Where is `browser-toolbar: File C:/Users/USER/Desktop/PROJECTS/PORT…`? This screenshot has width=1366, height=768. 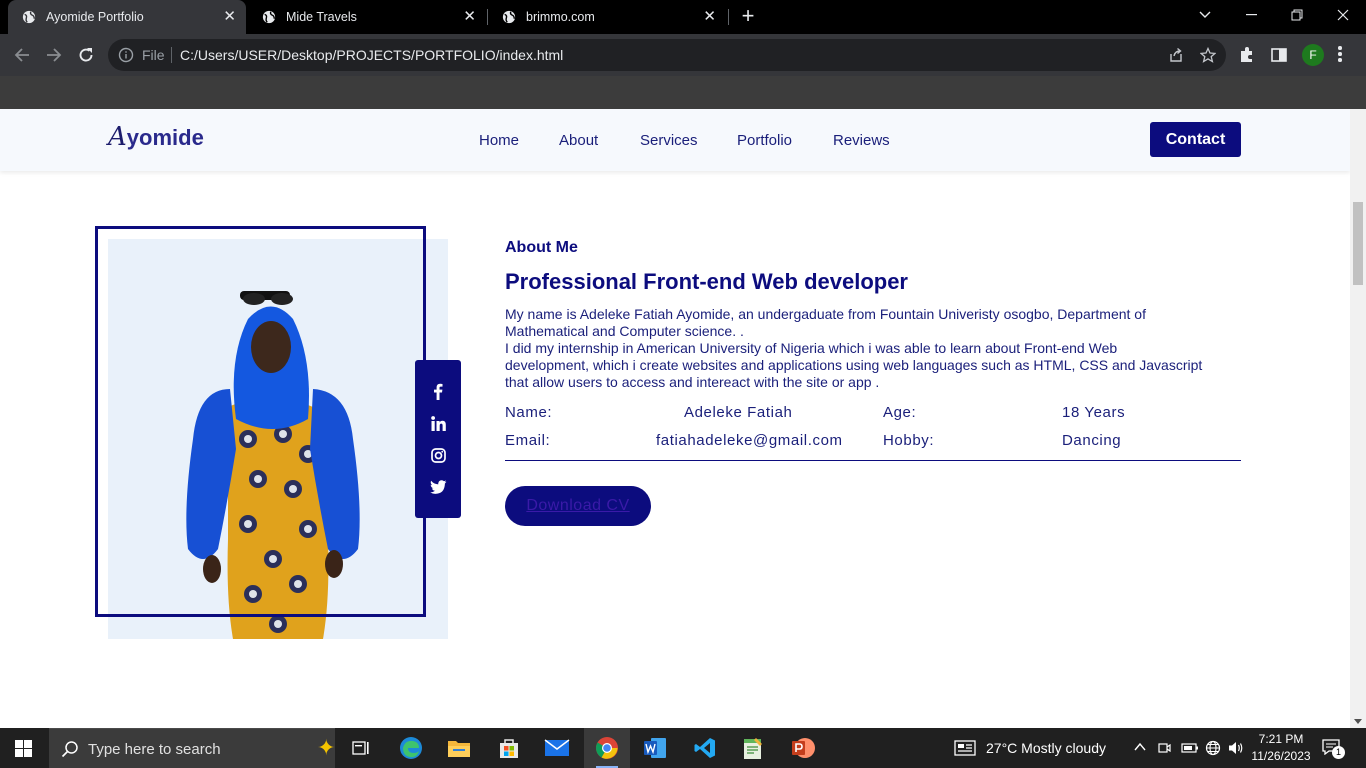 browser-toolbar: File C:/Users/USER/Desktop/PROJECTS/PORT… is located at coordinates (683, 55).